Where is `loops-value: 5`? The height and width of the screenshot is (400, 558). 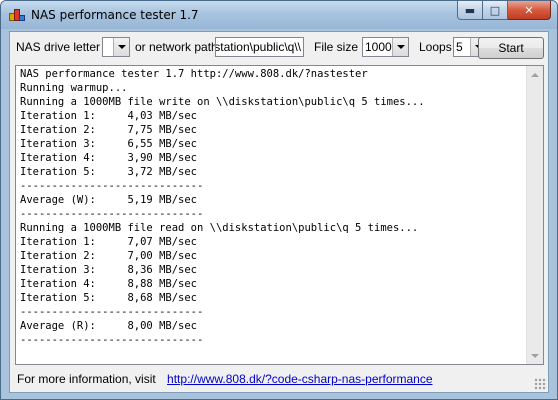
loops-value: 5 is located at coordinates (459, 47).